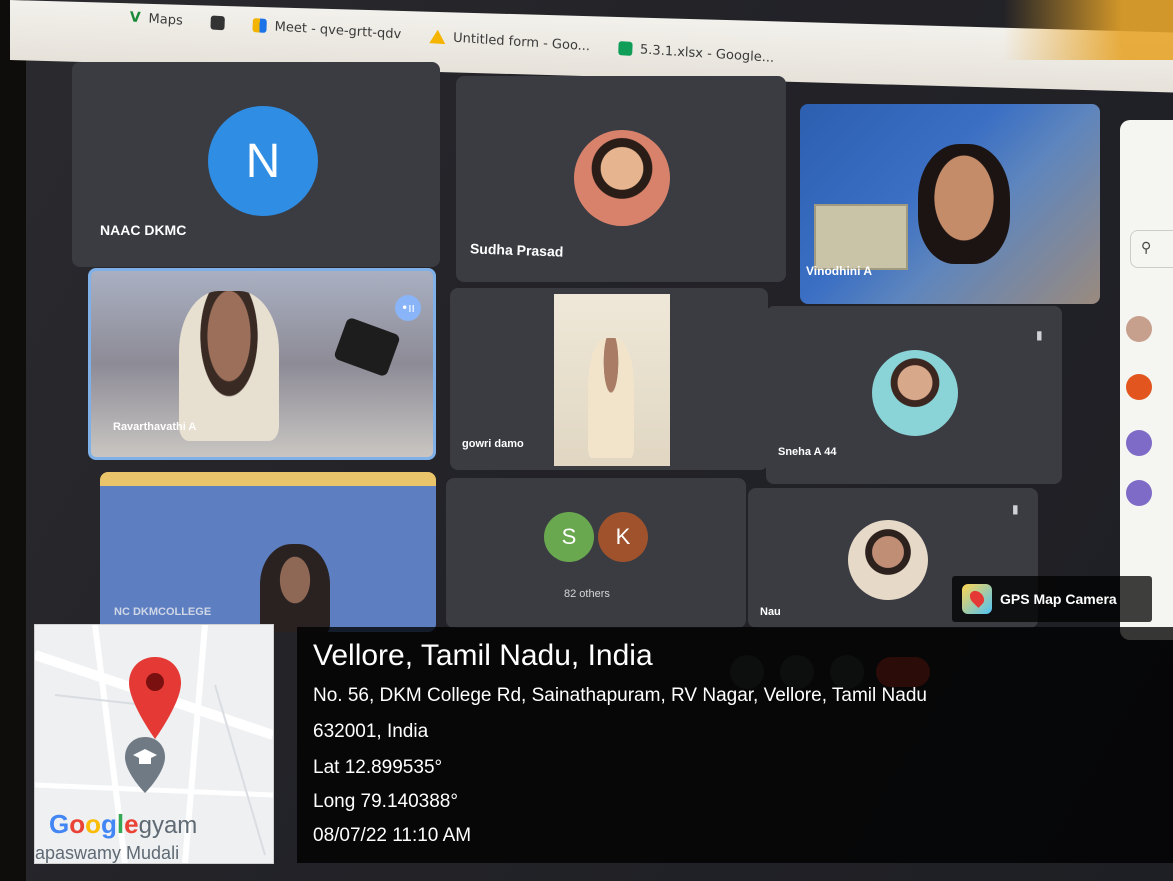  What do you see at coordinates (156, 18) in the screenshot?
I see `bookmark-maps: V Maps` at bounding box center [156, 18].